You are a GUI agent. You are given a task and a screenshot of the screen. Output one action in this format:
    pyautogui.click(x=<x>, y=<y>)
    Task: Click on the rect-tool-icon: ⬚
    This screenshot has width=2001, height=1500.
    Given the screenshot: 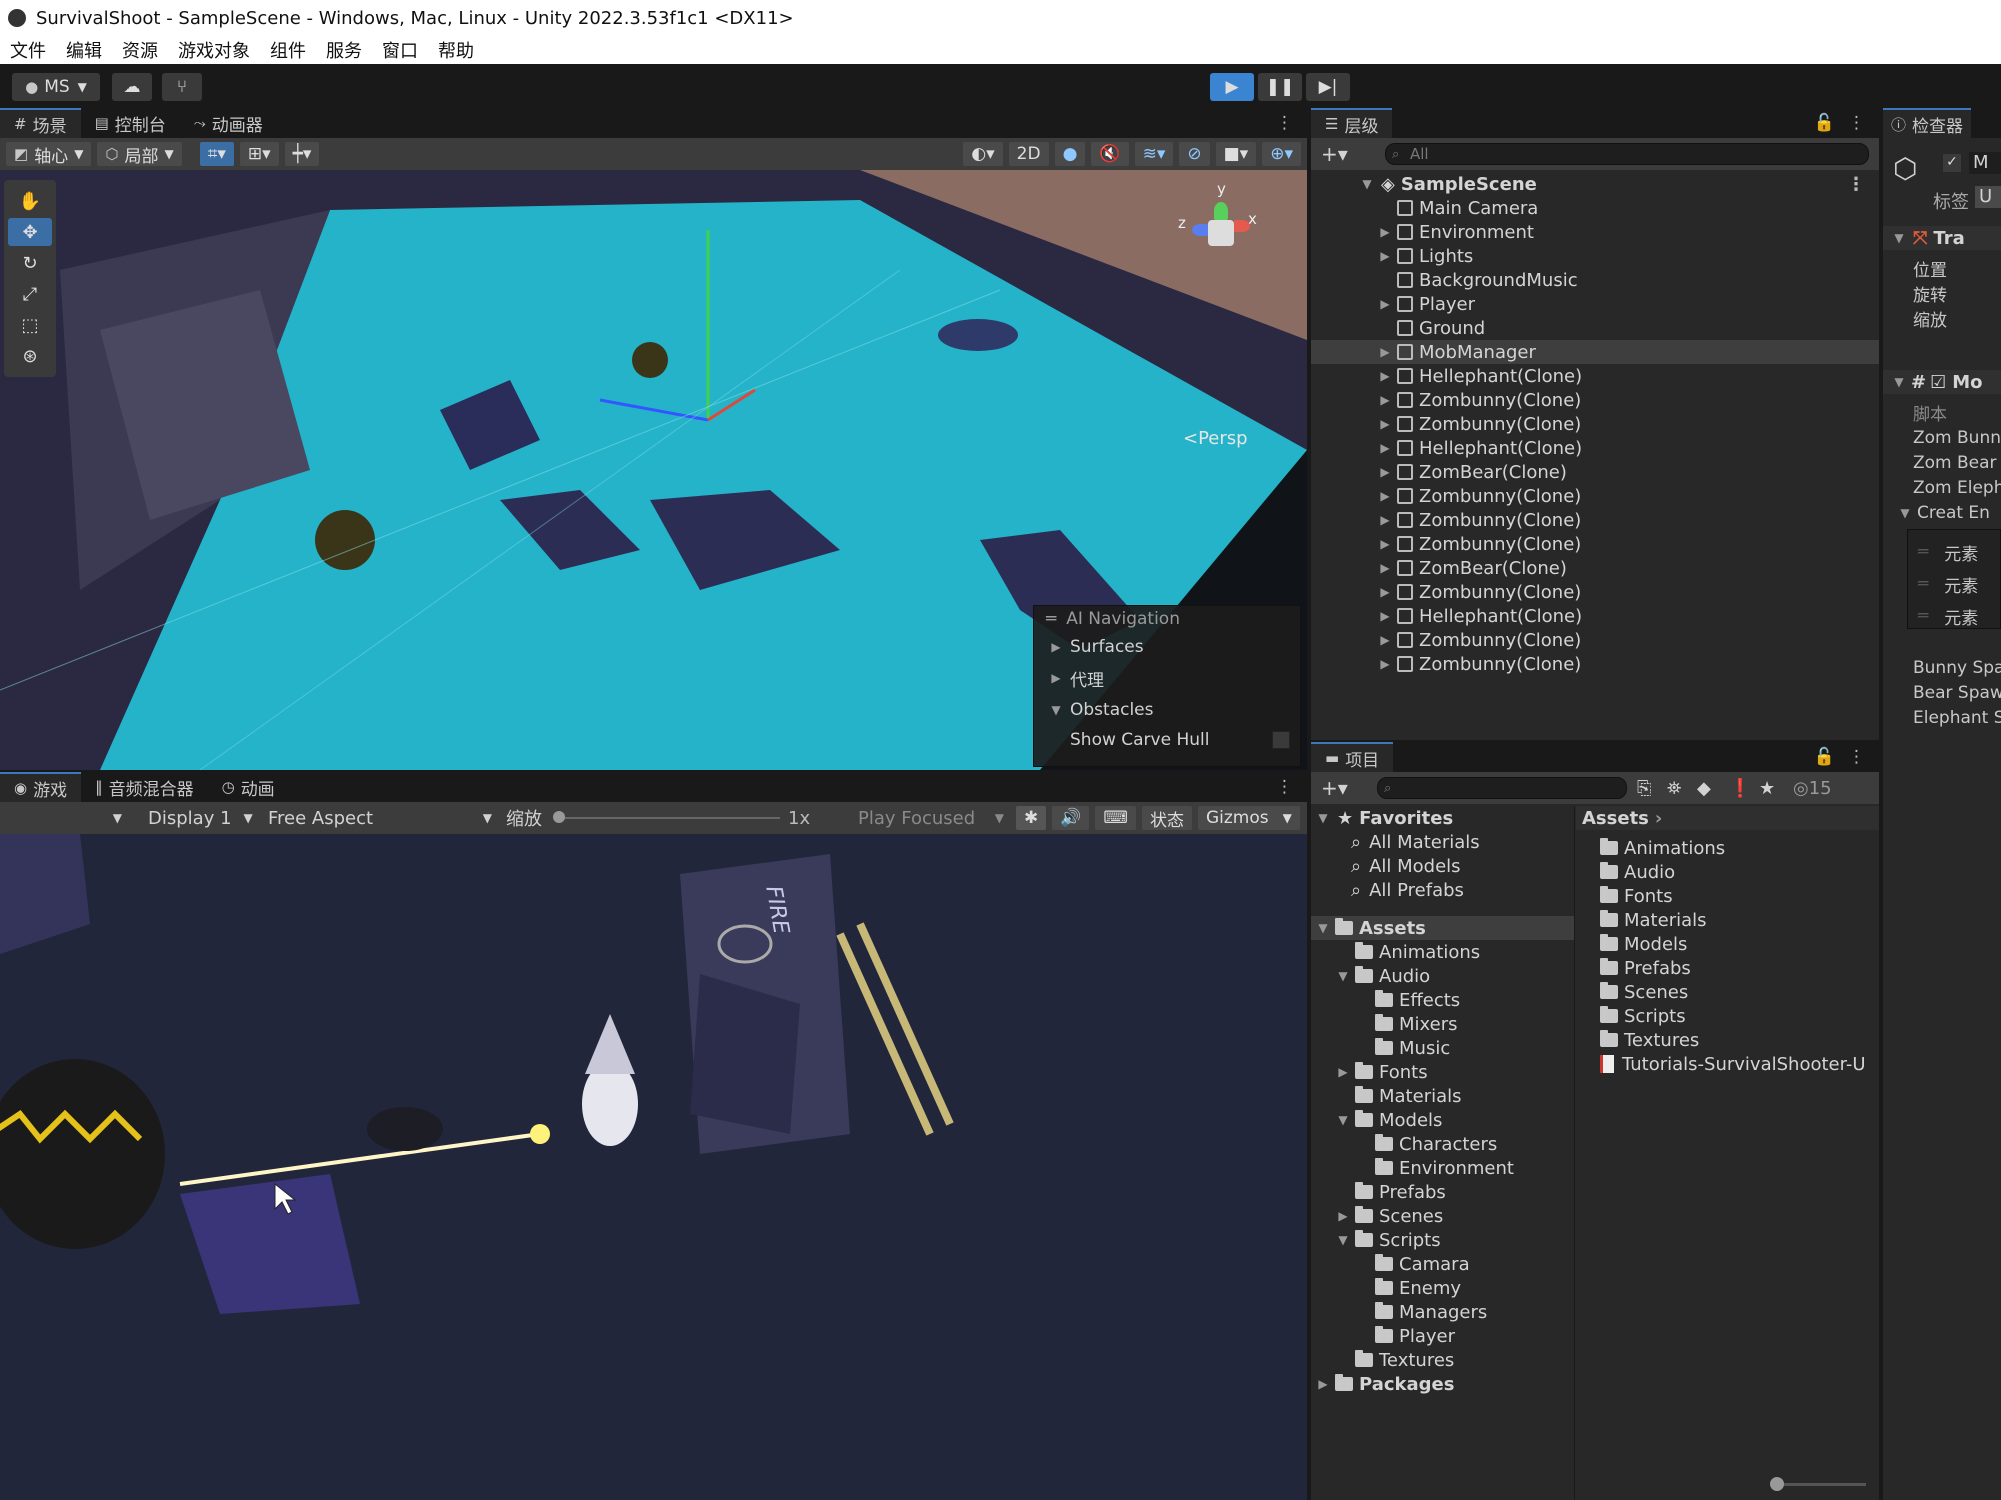 What is the action you would take?
    pyautogui.click(x=30, y=325)
    